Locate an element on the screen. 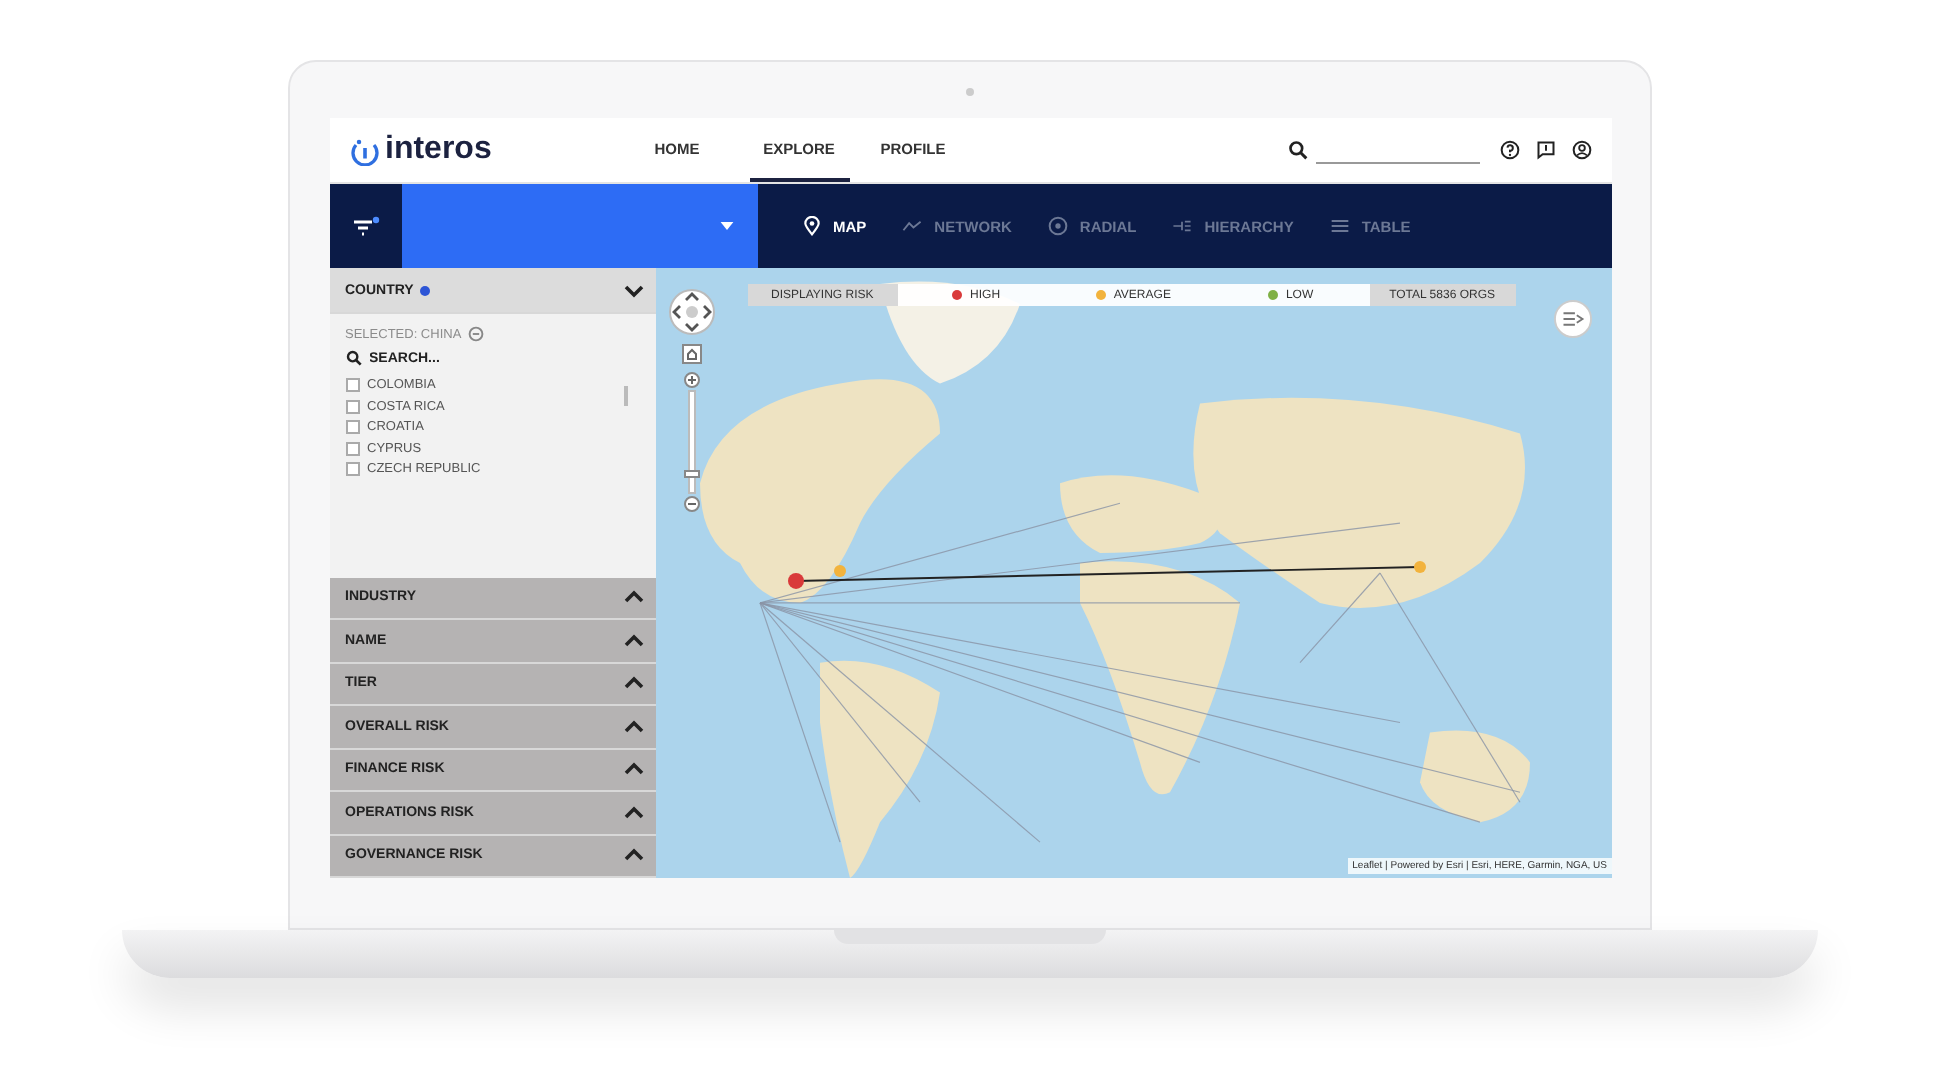 This screenshot has width=1940, height=1092. radial-icon is located at coordinates (1057, 226).